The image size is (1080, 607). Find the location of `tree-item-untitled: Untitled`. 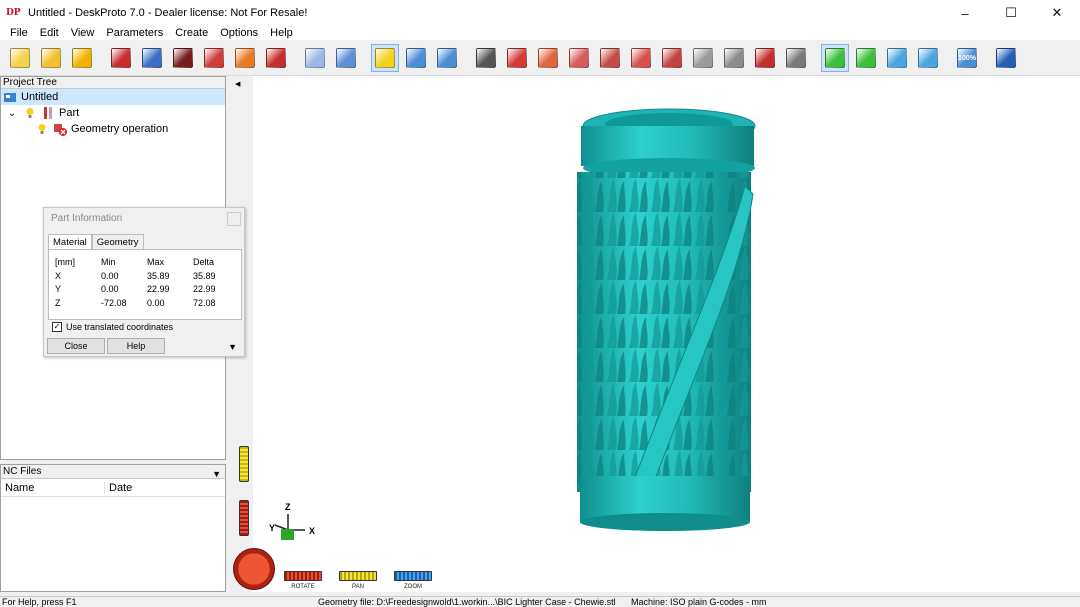

tree-item-untitled: Untitled is located at coordinates (113, 97).